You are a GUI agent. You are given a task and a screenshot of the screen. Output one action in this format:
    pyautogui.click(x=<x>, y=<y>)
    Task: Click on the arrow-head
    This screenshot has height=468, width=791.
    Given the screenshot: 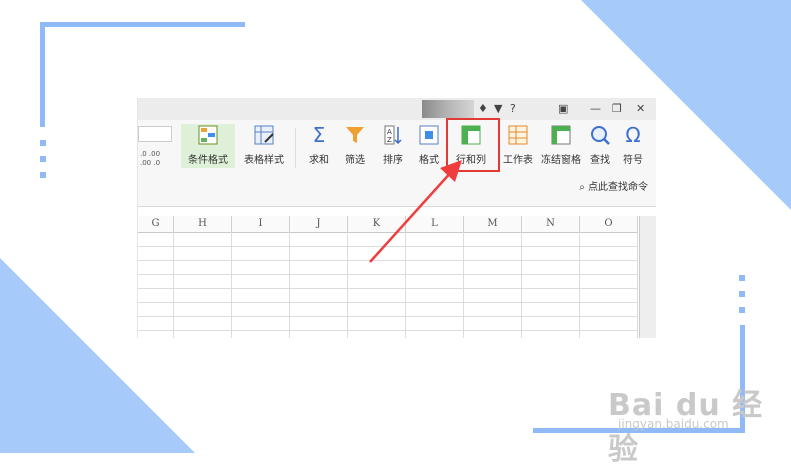 What is the action you would take?
    pyautogui.click(x=451, y=171)
    